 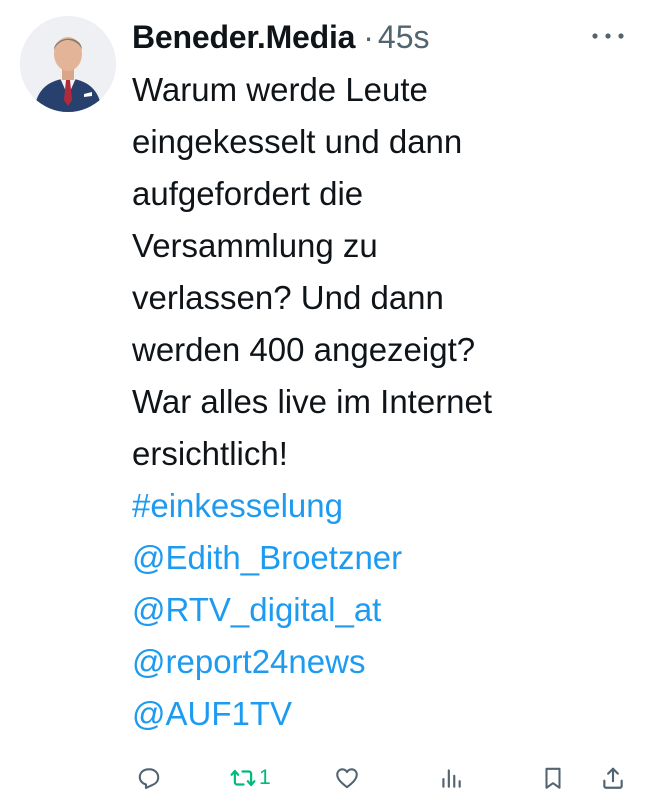 I want to click on hashtag-link: #einkesselung, so click(x=382, y=506).